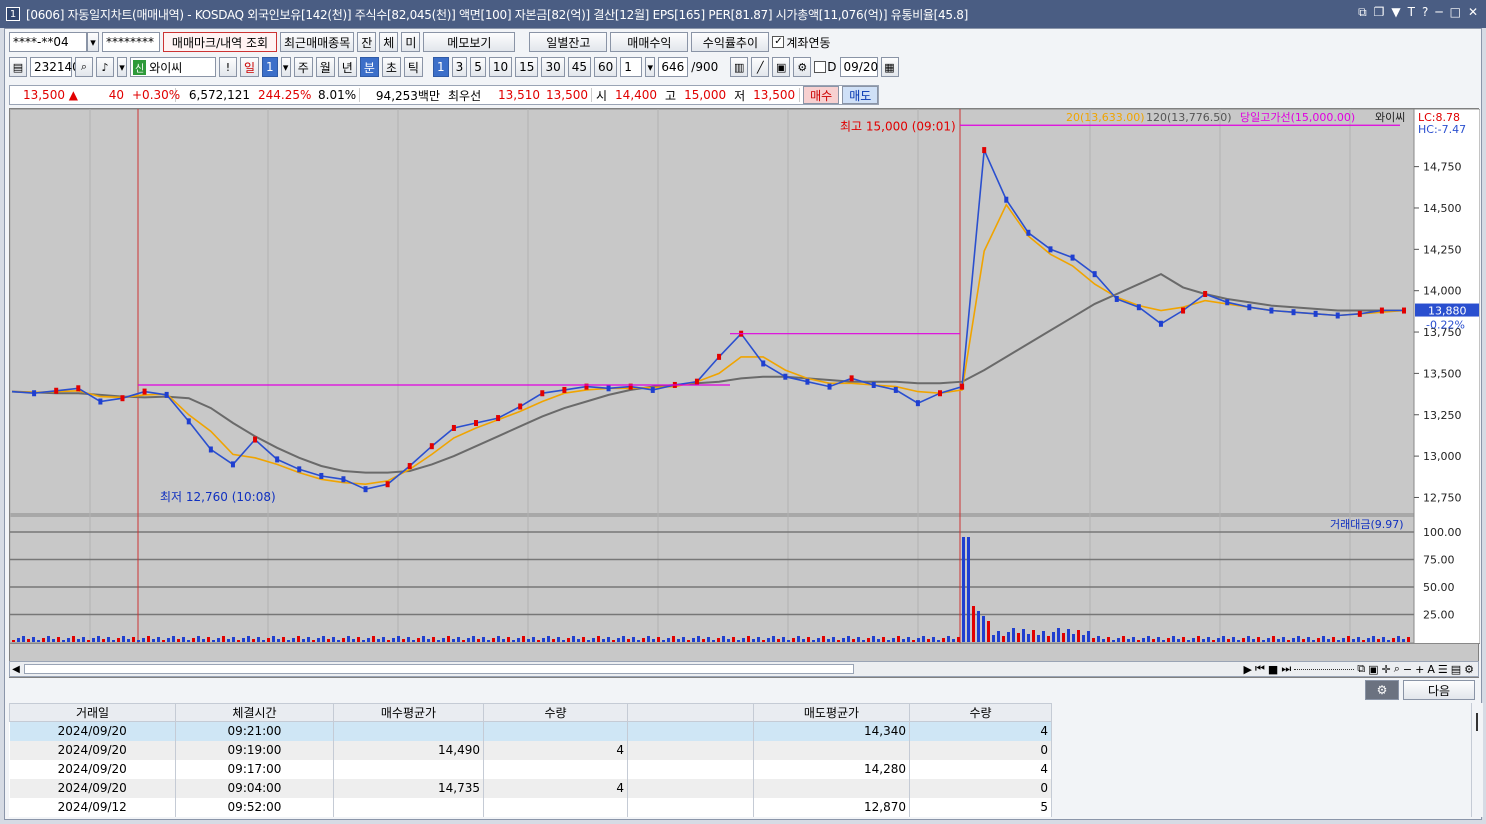 Image resolution: width=1486 pixels, height=824 pixels. Describe the element at coordinates (500, 67) in the screenshot. I see `interval-10-button: 10` at that location.